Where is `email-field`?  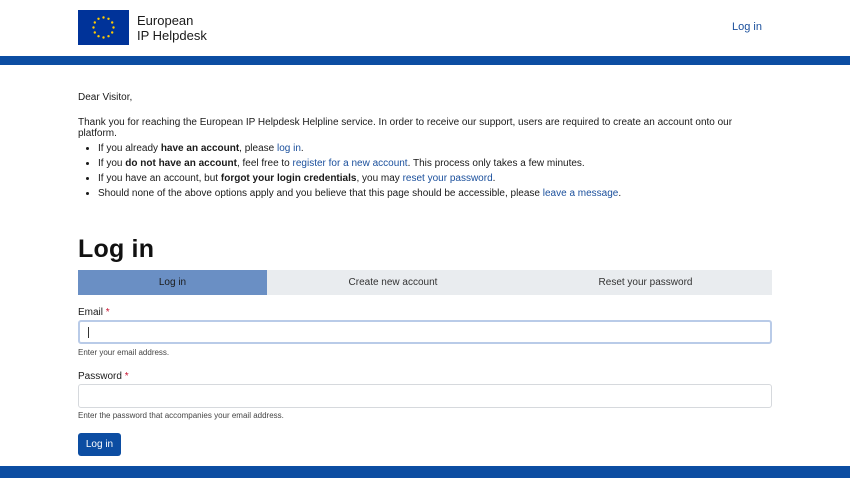
email-field is located at coordinates (425, 332).